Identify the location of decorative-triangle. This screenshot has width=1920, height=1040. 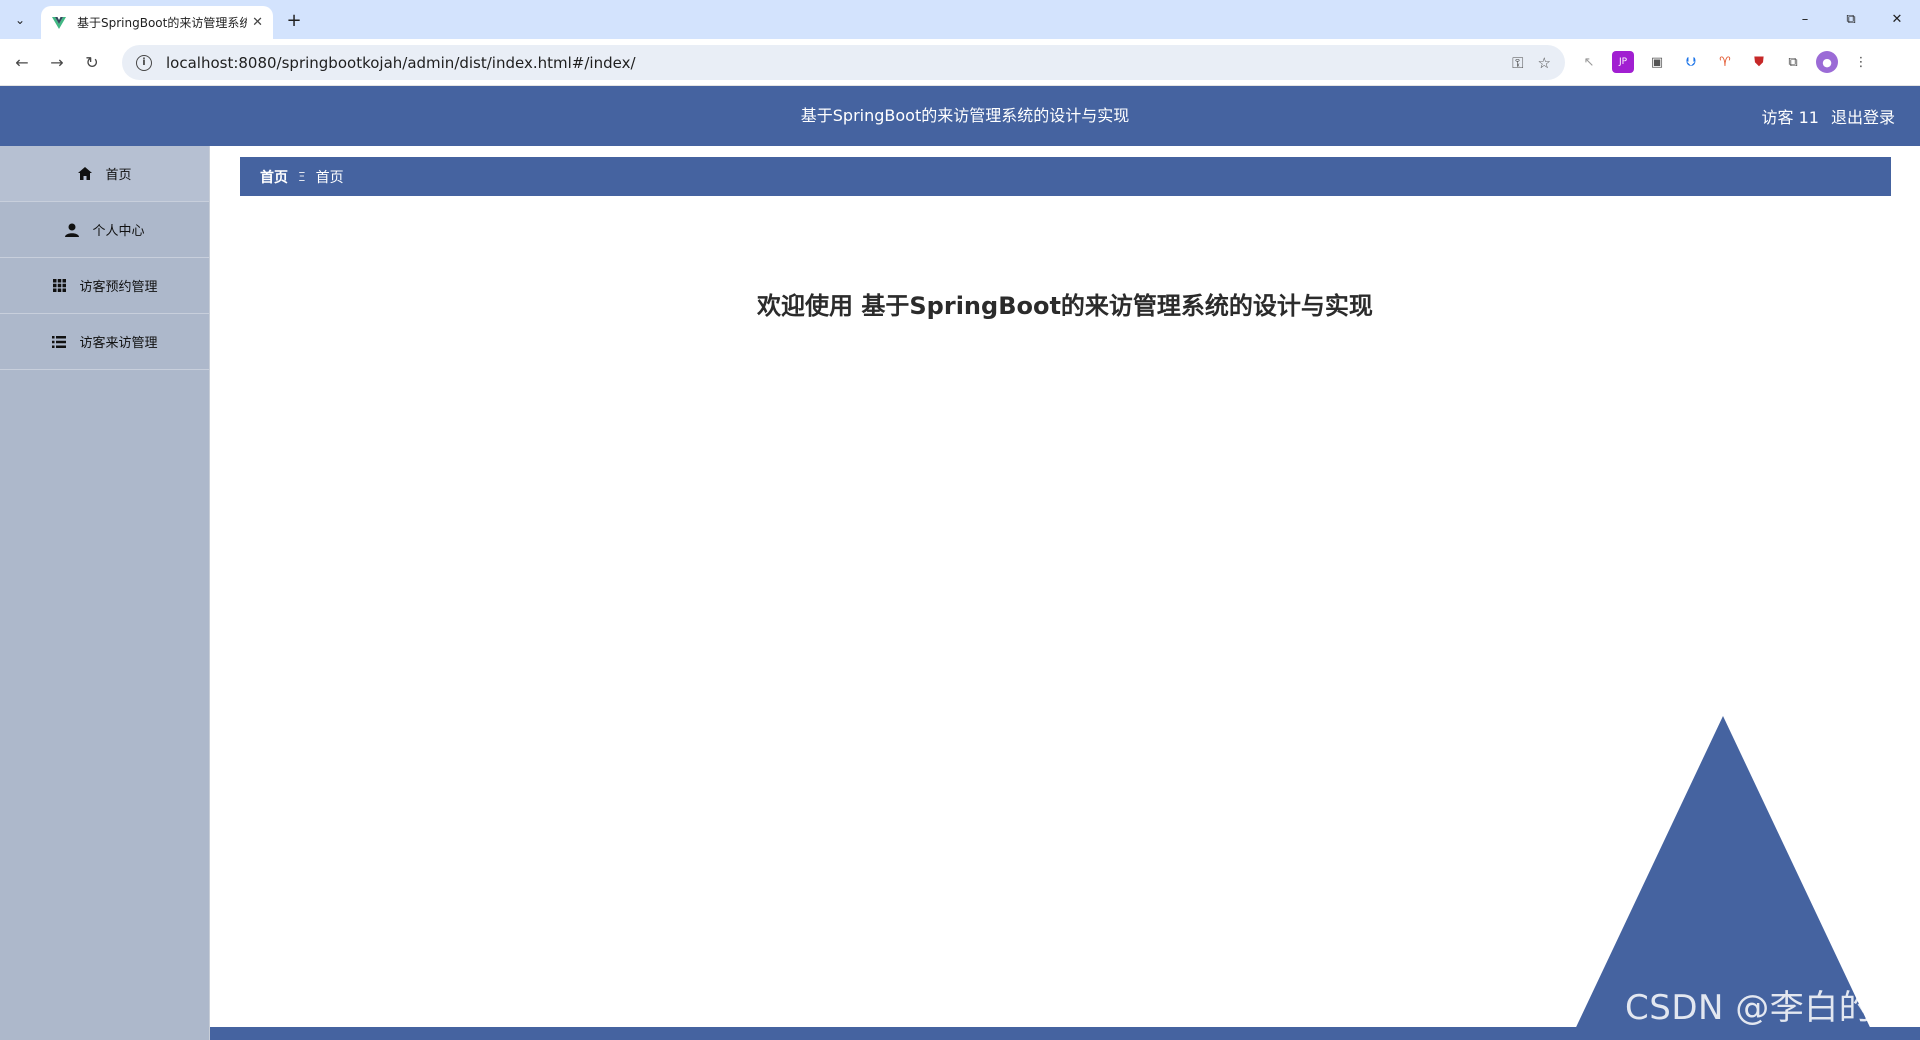
(1723, 878).